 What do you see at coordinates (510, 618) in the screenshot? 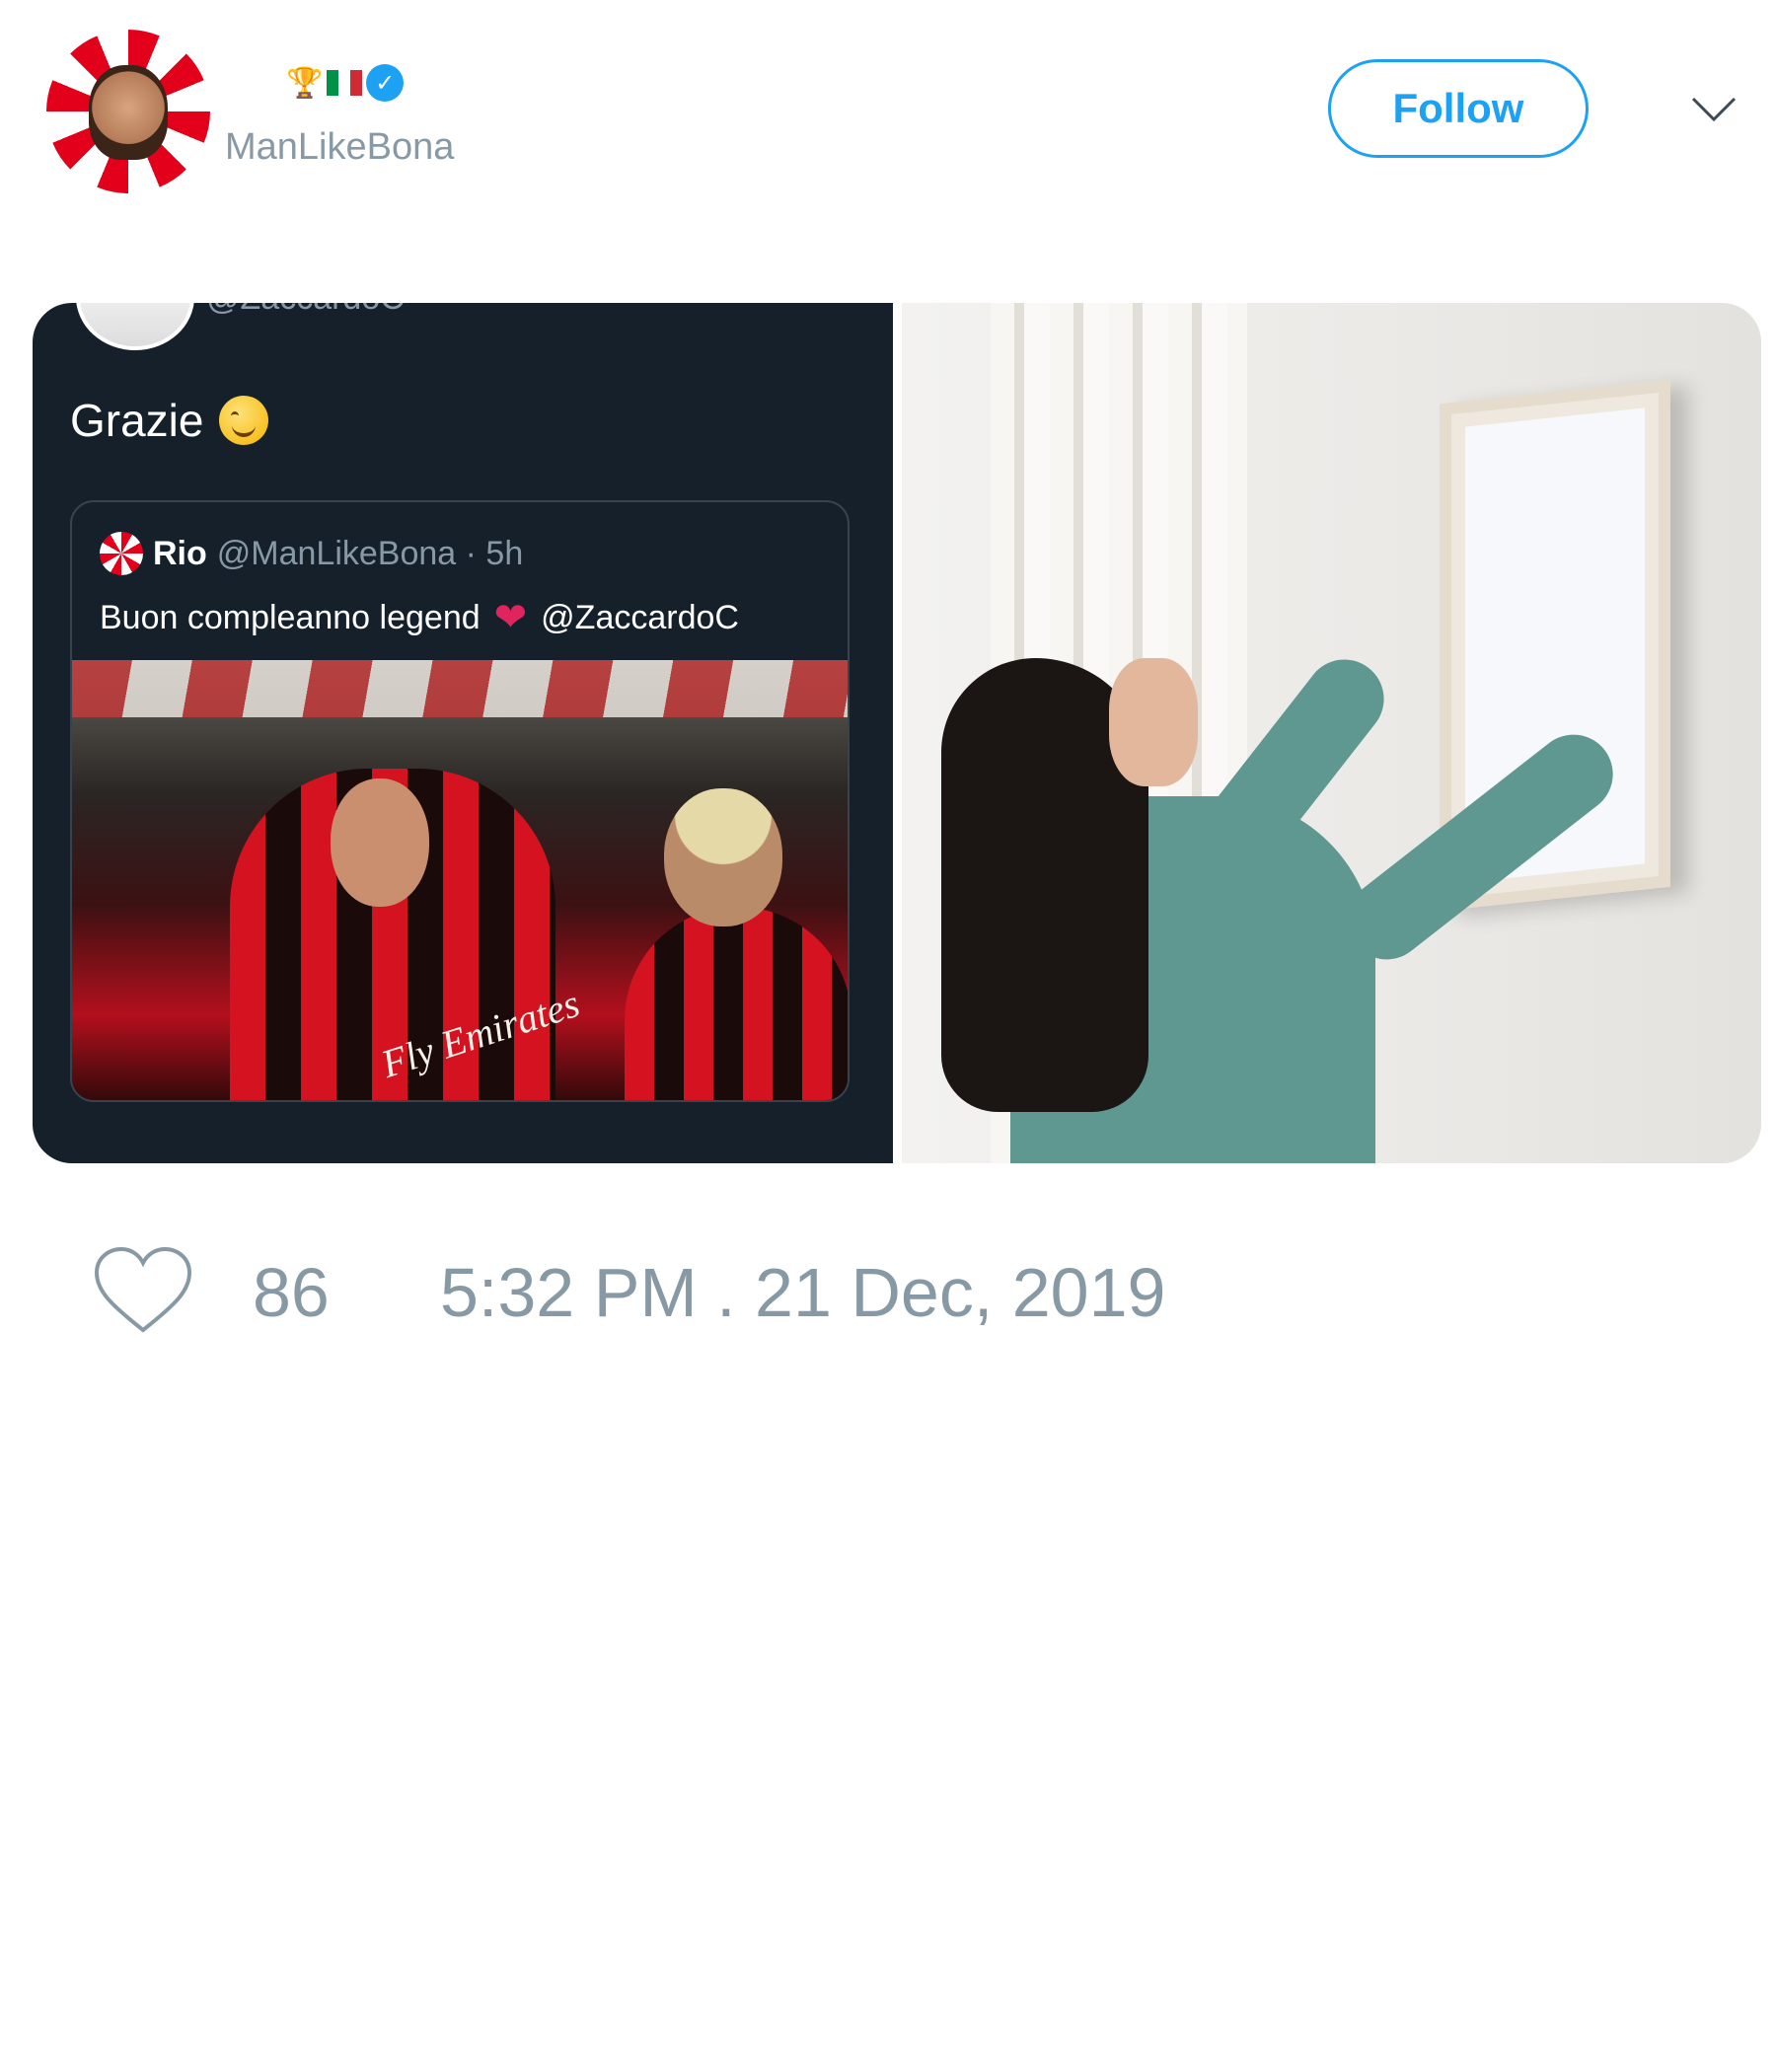
I see `red-heart-icon: ❤` at bounding box center [510, 618].